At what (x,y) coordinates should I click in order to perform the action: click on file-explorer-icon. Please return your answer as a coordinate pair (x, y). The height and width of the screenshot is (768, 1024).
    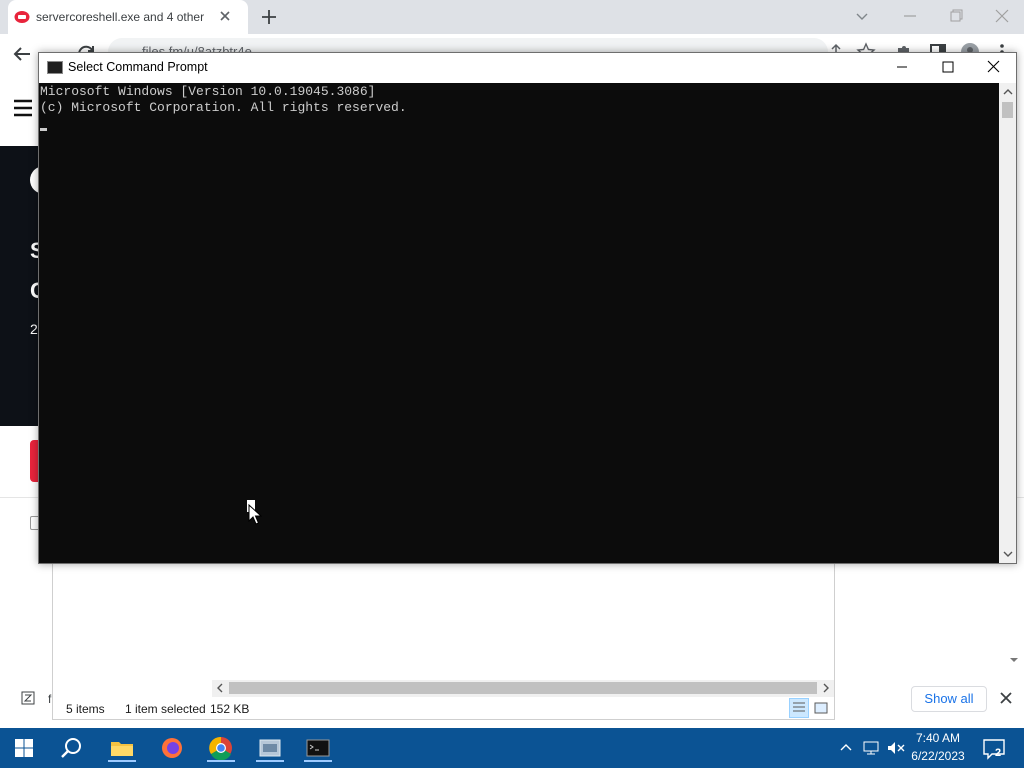
    Looking at the image, I should click on (122, 749).